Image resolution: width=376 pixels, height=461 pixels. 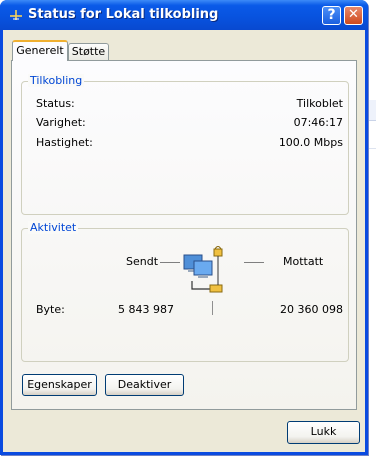 What do you see at coordinates (203, 269) in the screenshot?
I see `network-activity-icon` at bounding box center [203, 269].